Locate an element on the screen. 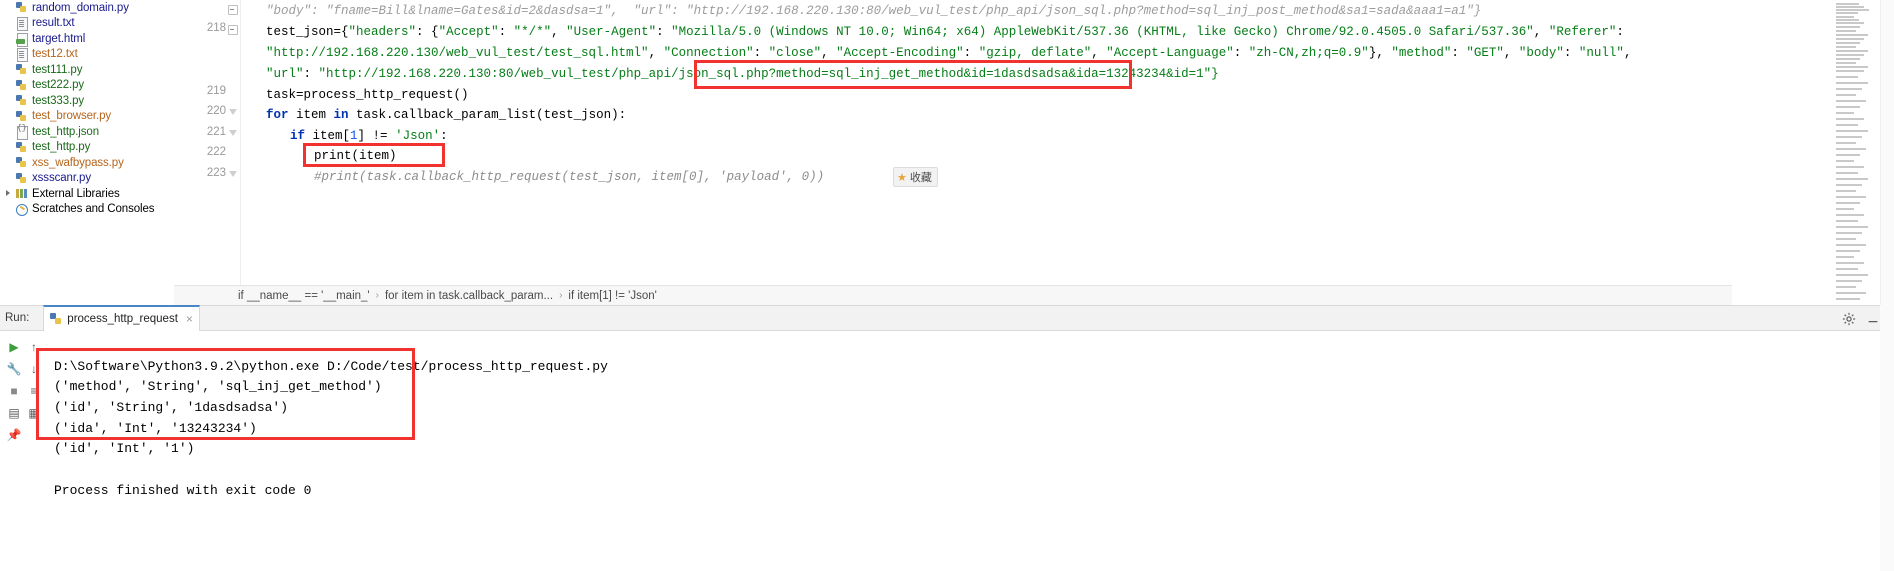 The height and width of the screenshot is (571, 1894). code-token: : is located at coordinates (971, 53).